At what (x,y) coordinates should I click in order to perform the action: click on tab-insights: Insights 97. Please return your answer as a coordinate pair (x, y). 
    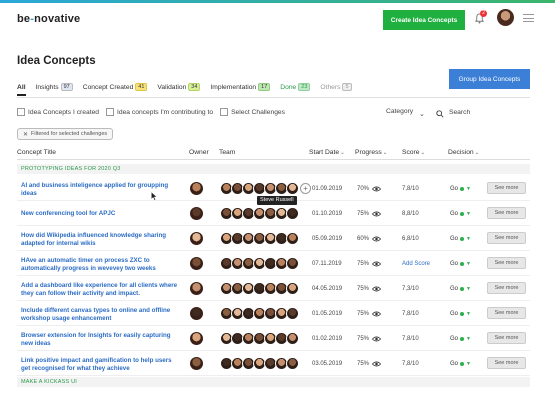
    Looking at the image, I should click on (54, 89).